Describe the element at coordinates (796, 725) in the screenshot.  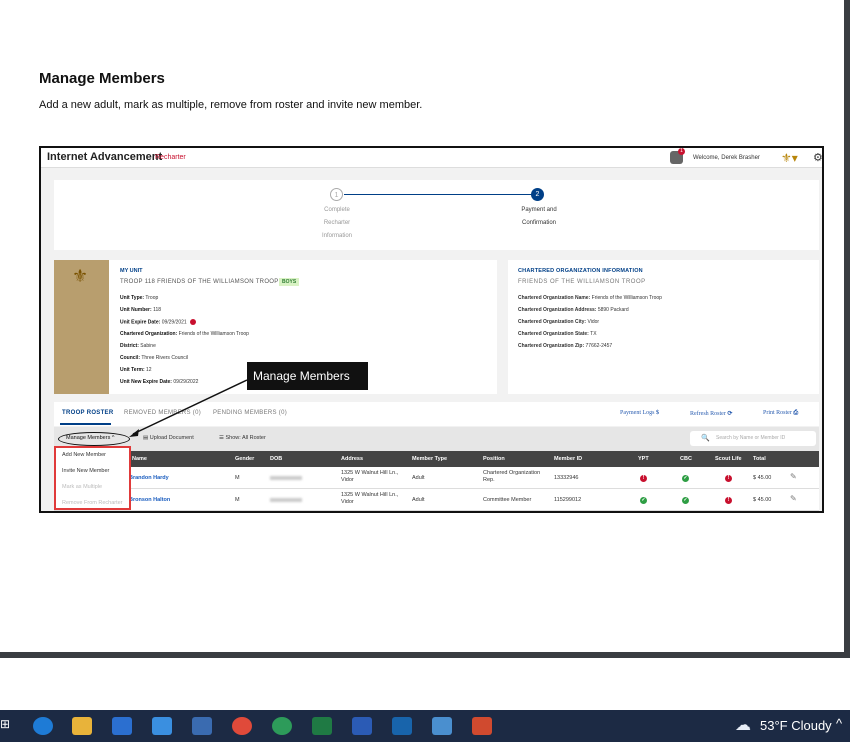
I see `weather-text: 53°F Cloudy` at that location.